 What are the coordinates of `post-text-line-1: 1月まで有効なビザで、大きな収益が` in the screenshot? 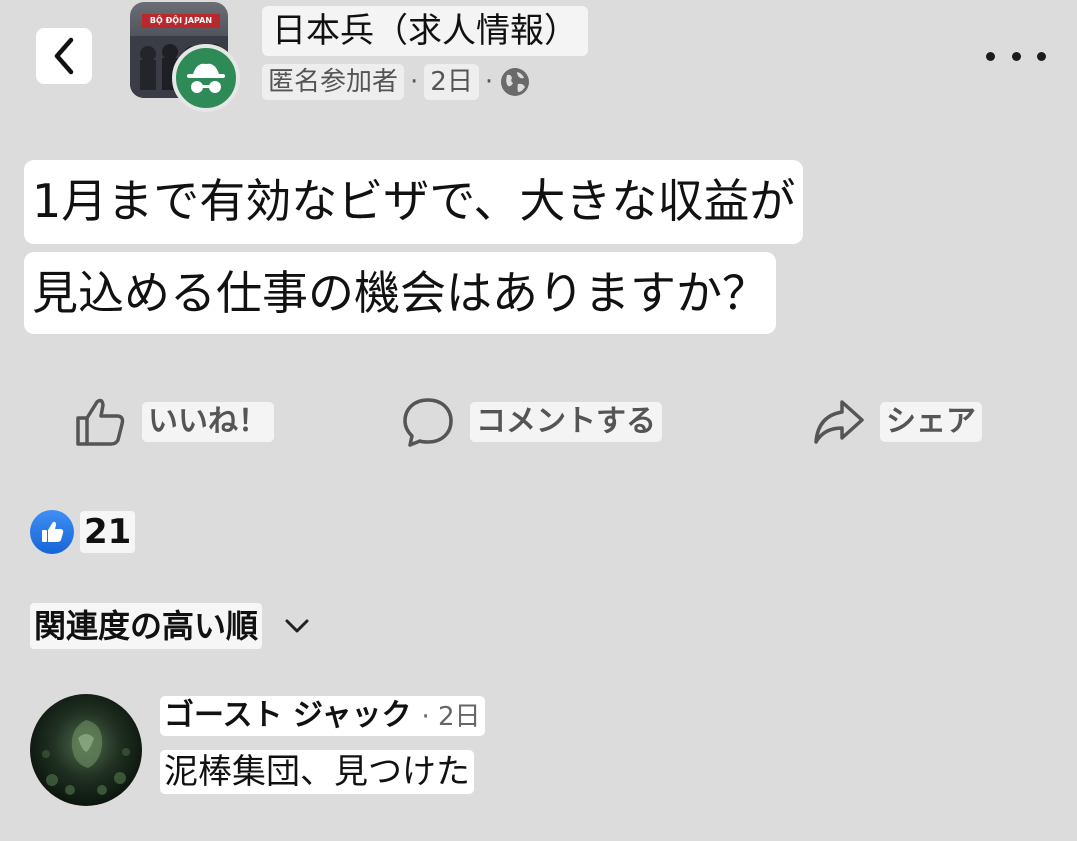 It's located at (414, 202).